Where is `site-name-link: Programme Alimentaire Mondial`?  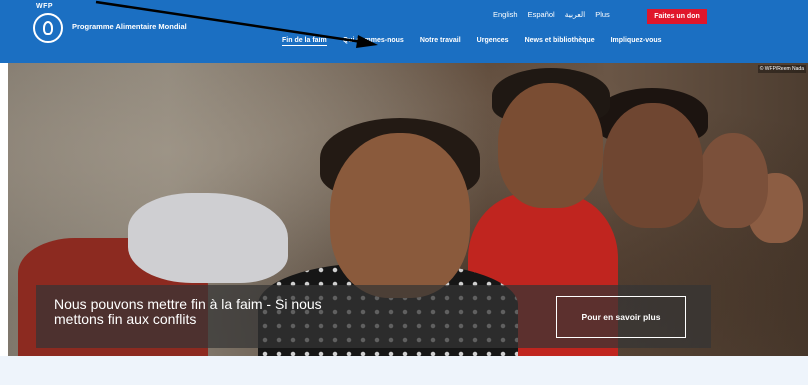
site-name-link: Programme Alimentaire Mondial is located at coordinates (129, 26).